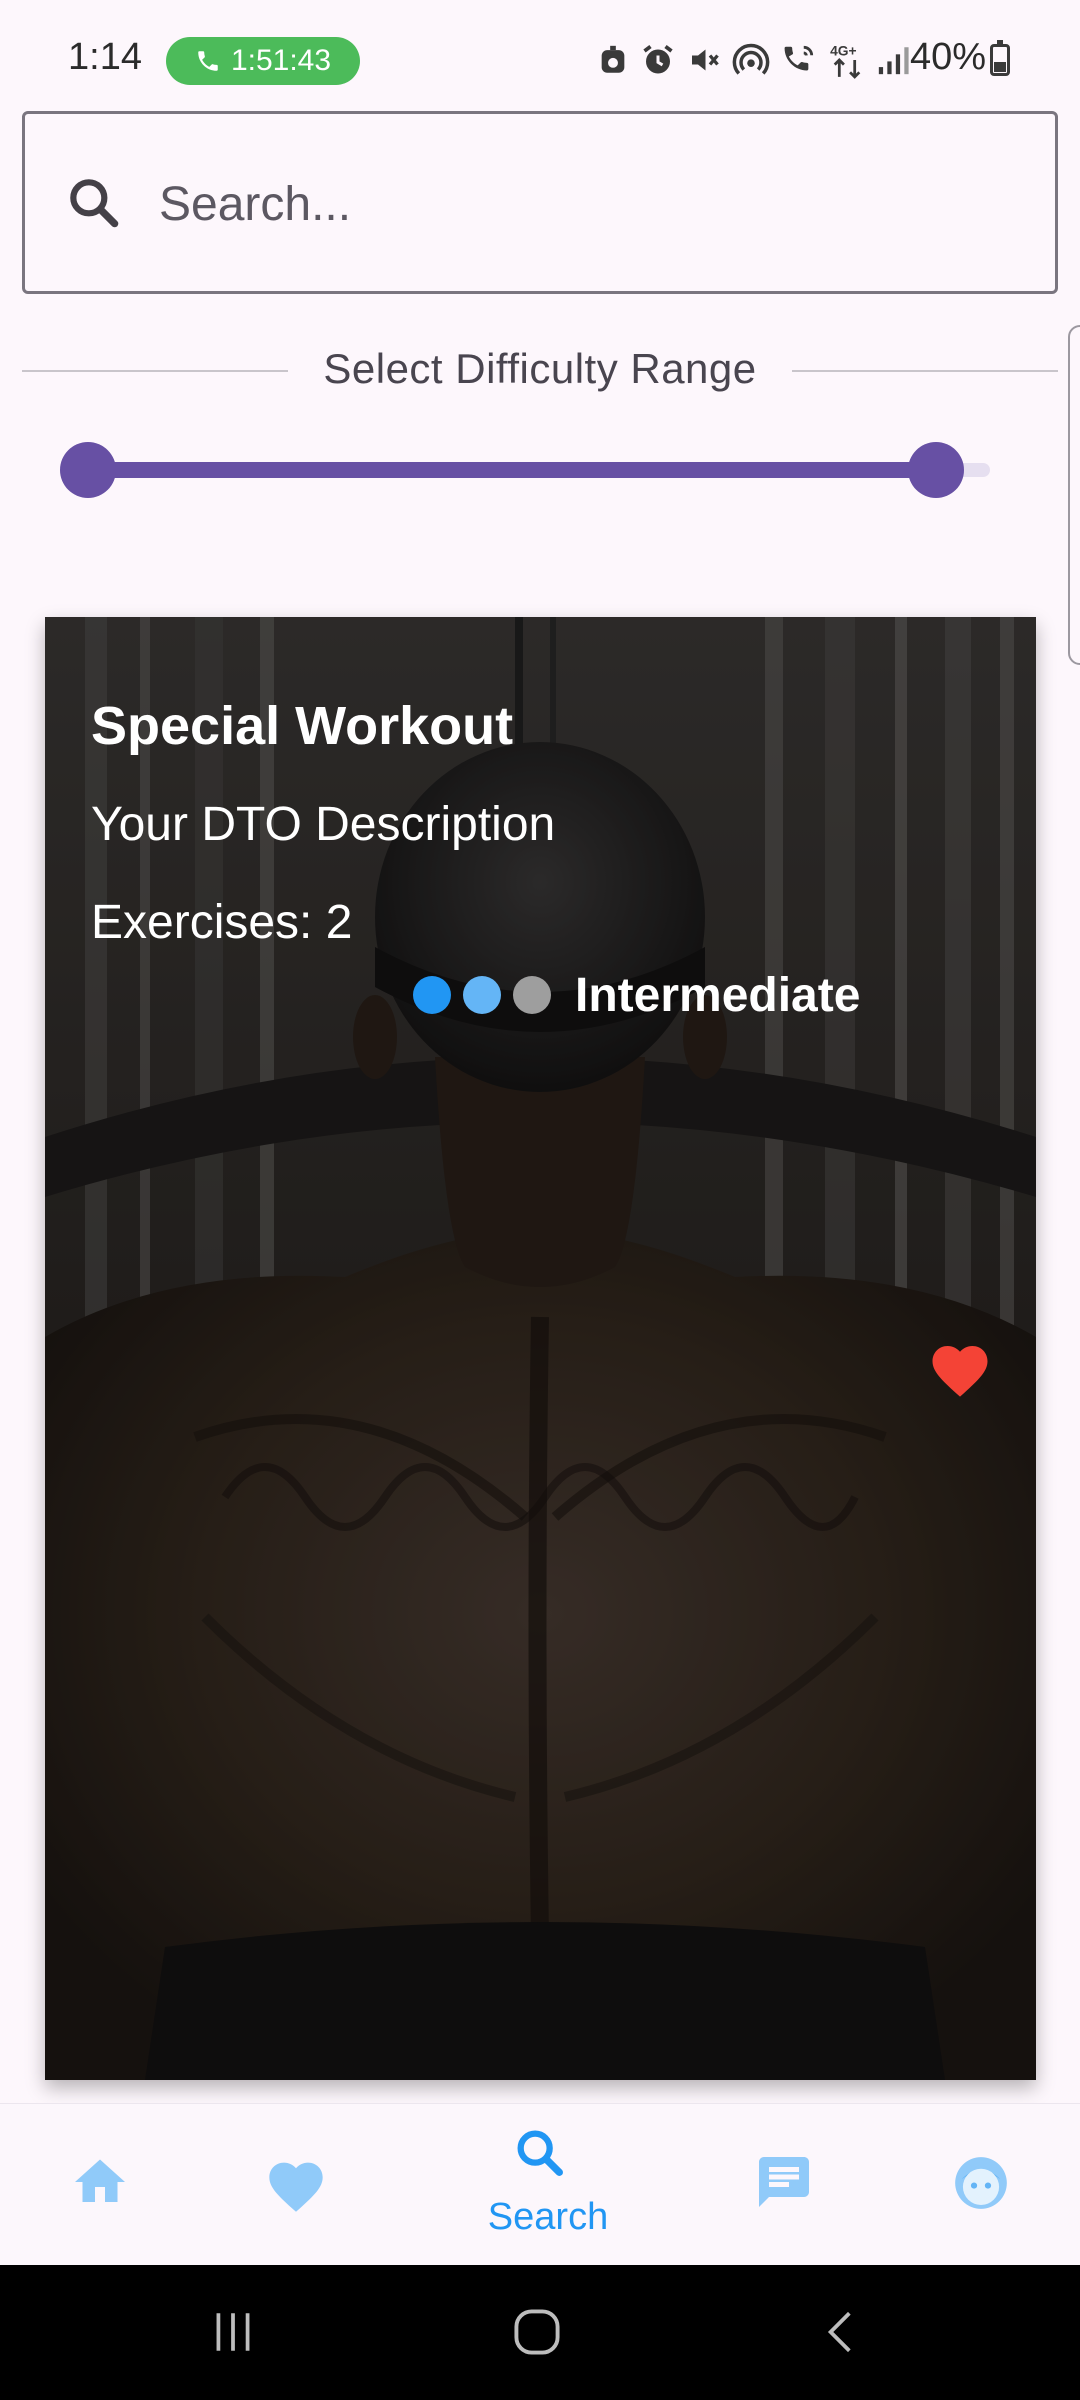  I want to click on hotspot-icon, so click(751, 59).